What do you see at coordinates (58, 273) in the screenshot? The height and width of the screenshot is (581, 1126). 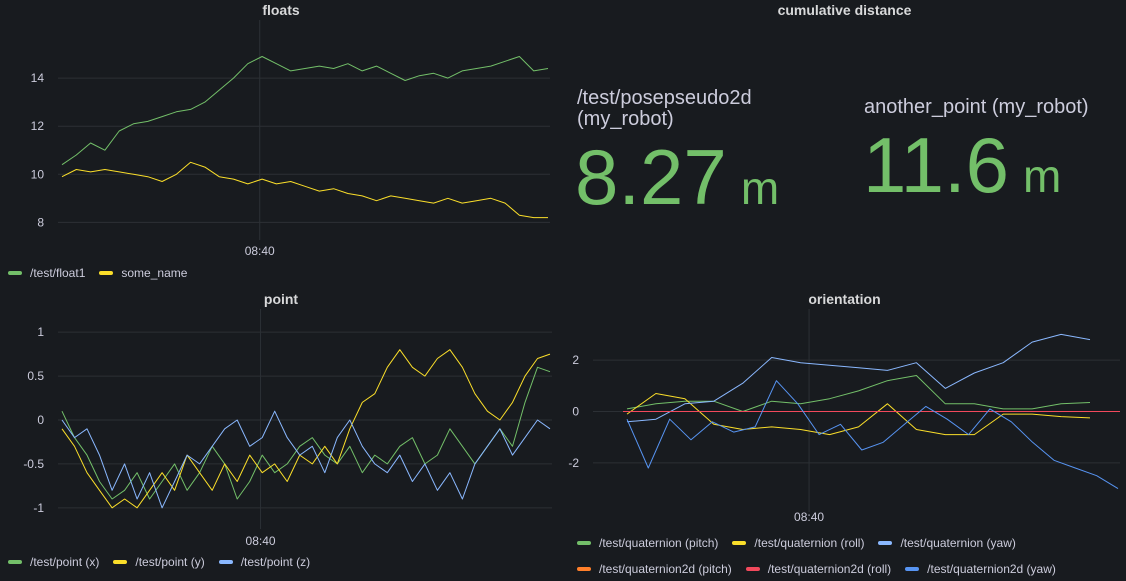 I see `legend-label: /test/float1` at bounding box center [58, 273].